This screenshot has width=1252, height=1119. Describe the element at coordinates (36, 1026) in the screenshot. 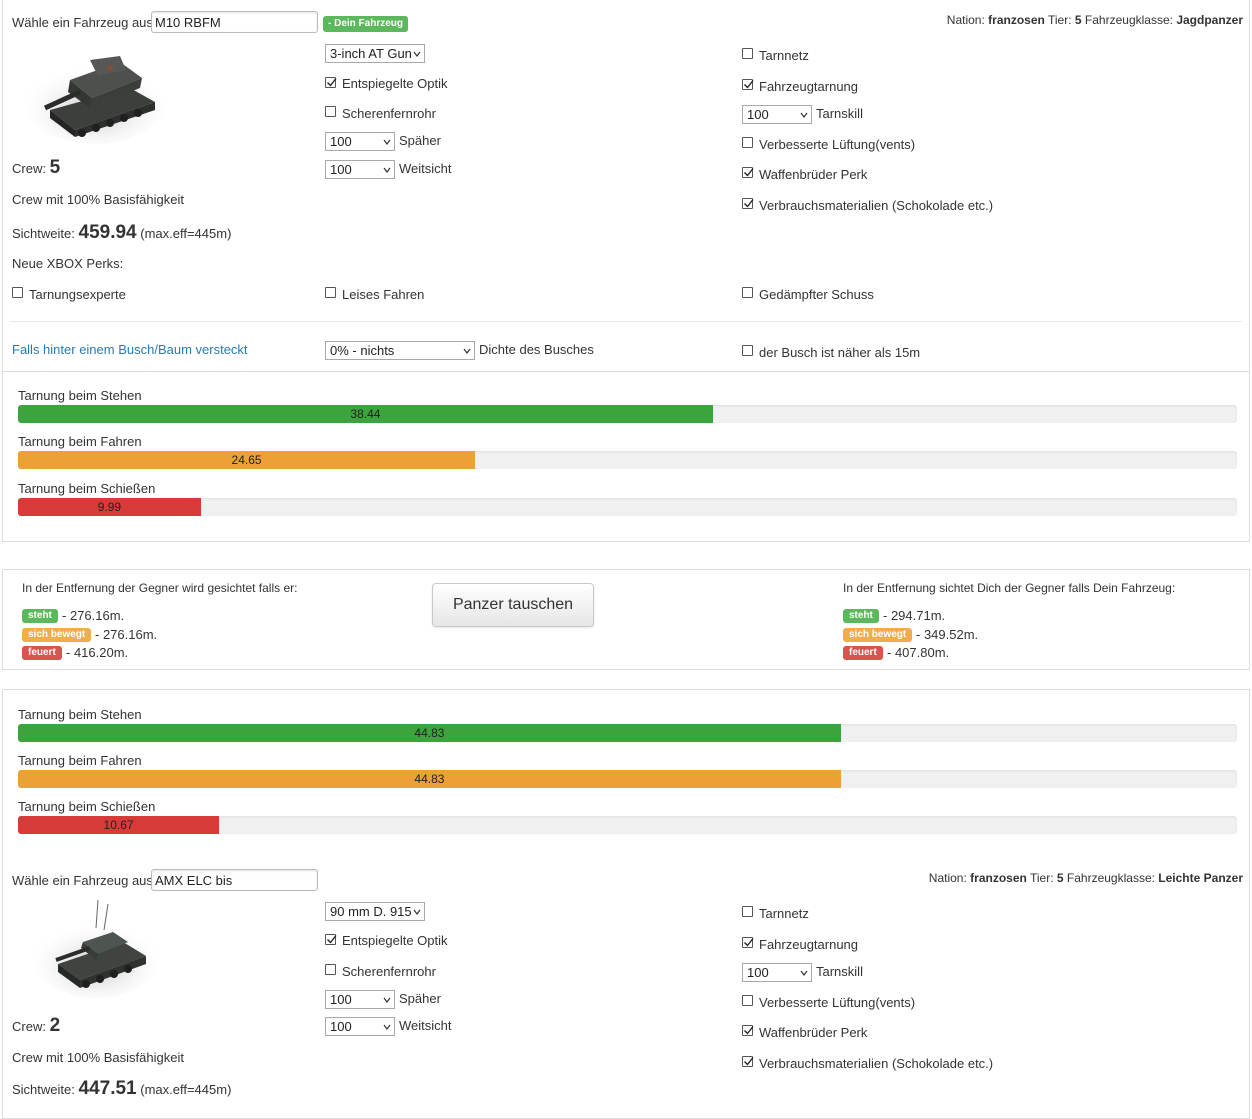

I see `crew-row: Crew: 2` at that location.